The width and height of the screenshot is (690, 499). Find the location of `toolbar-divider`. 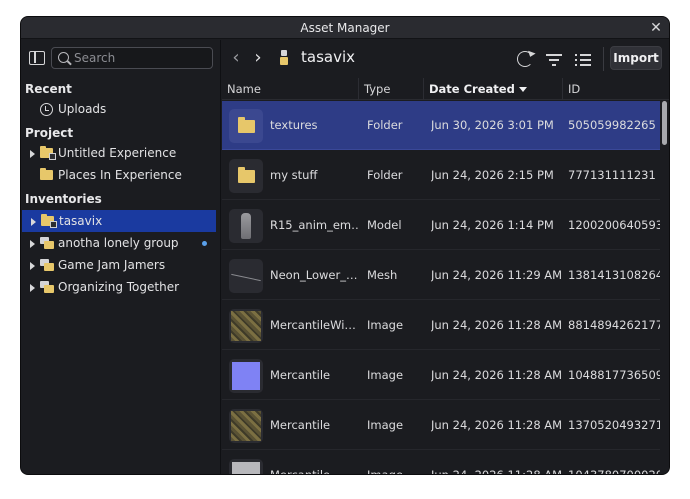

toolbar-divider is located at coordinates (603, 59).